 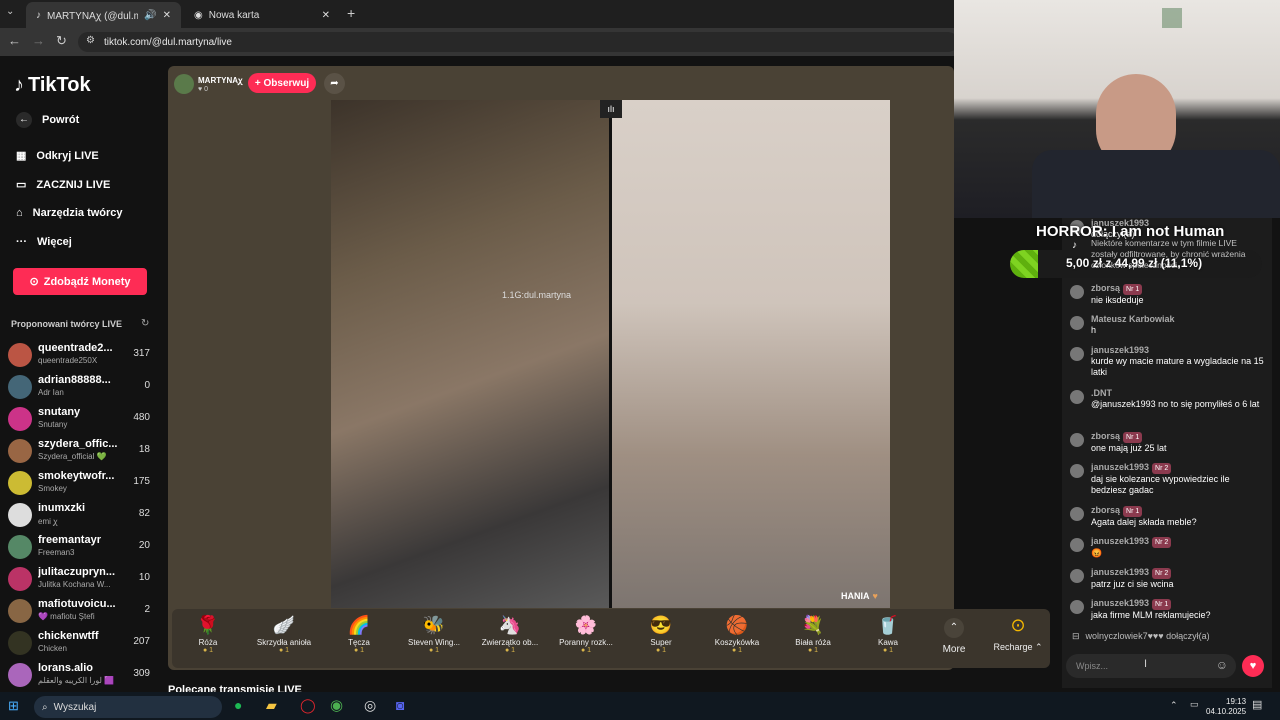 I want to click on app-icon: ◎, so click(x=370, y=705).